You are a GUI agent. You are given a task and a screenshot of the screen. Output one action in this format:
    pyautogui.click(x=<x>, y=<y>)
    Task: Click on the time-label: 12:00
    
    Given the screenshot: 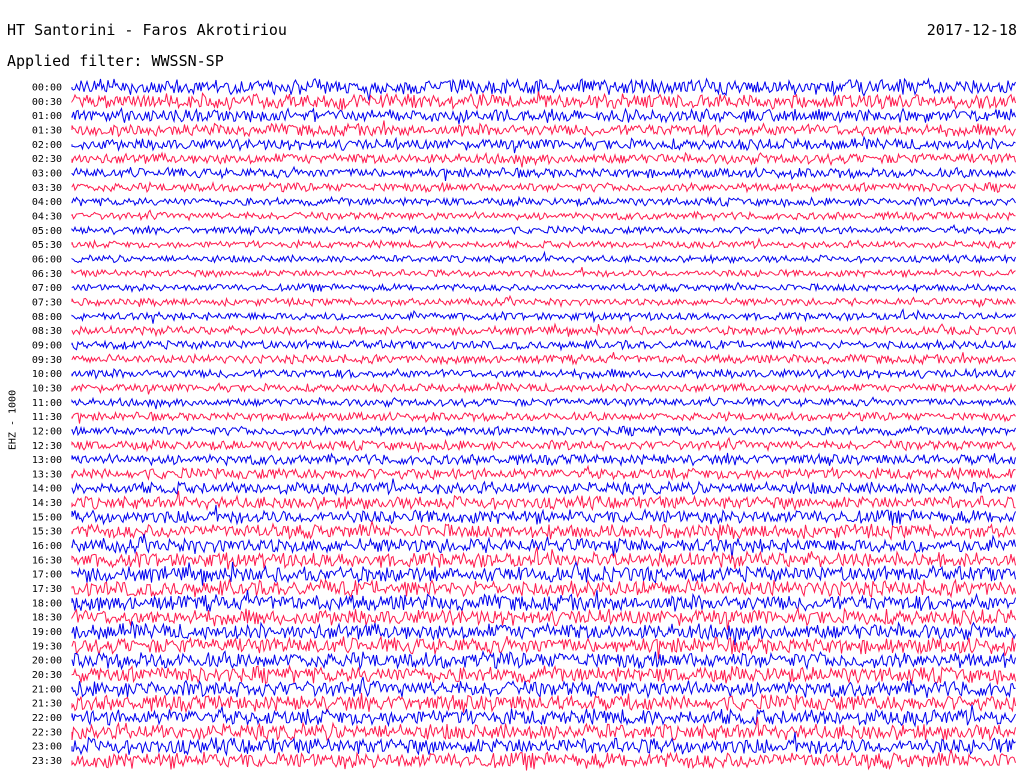 What is the action you would take?
    pyautogui.click(x=47, y=431)
    